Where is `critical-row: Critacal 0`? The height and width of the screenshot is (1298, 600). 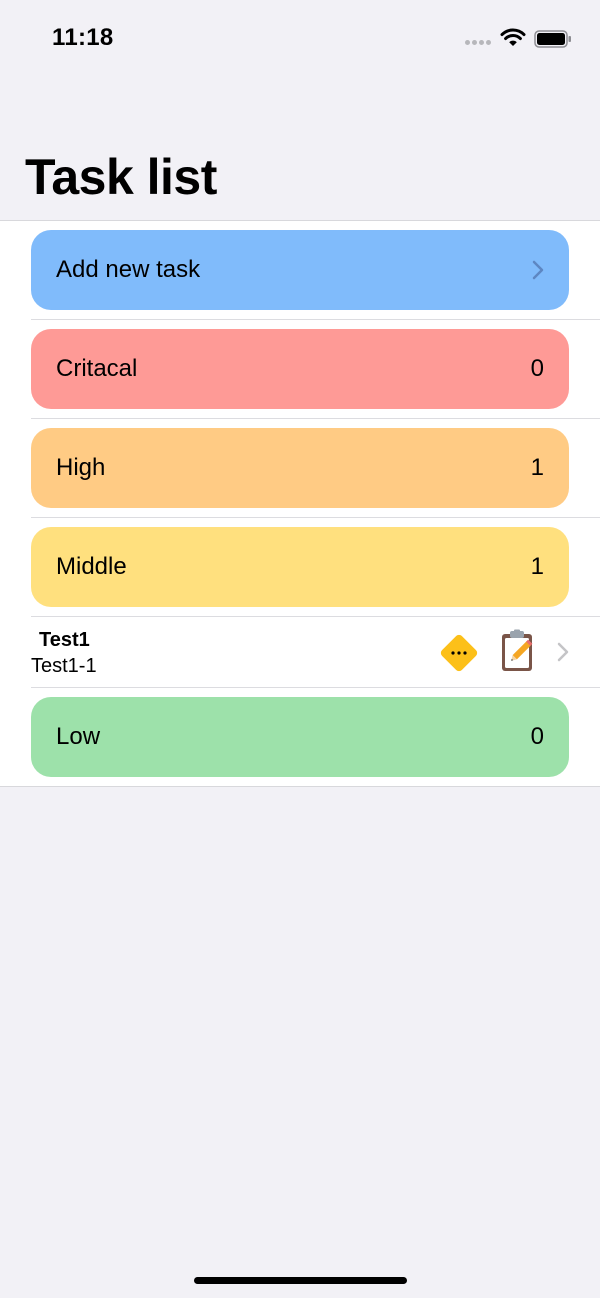 critical-row: Critacal 0 is located at coordinates (315, 369).